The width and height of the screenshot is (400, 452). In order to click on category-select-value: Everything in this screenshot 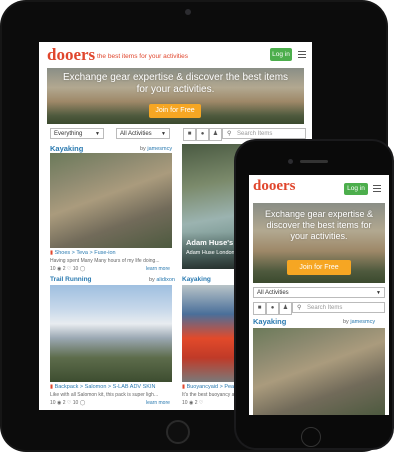, I will do `click(68, 134)`.